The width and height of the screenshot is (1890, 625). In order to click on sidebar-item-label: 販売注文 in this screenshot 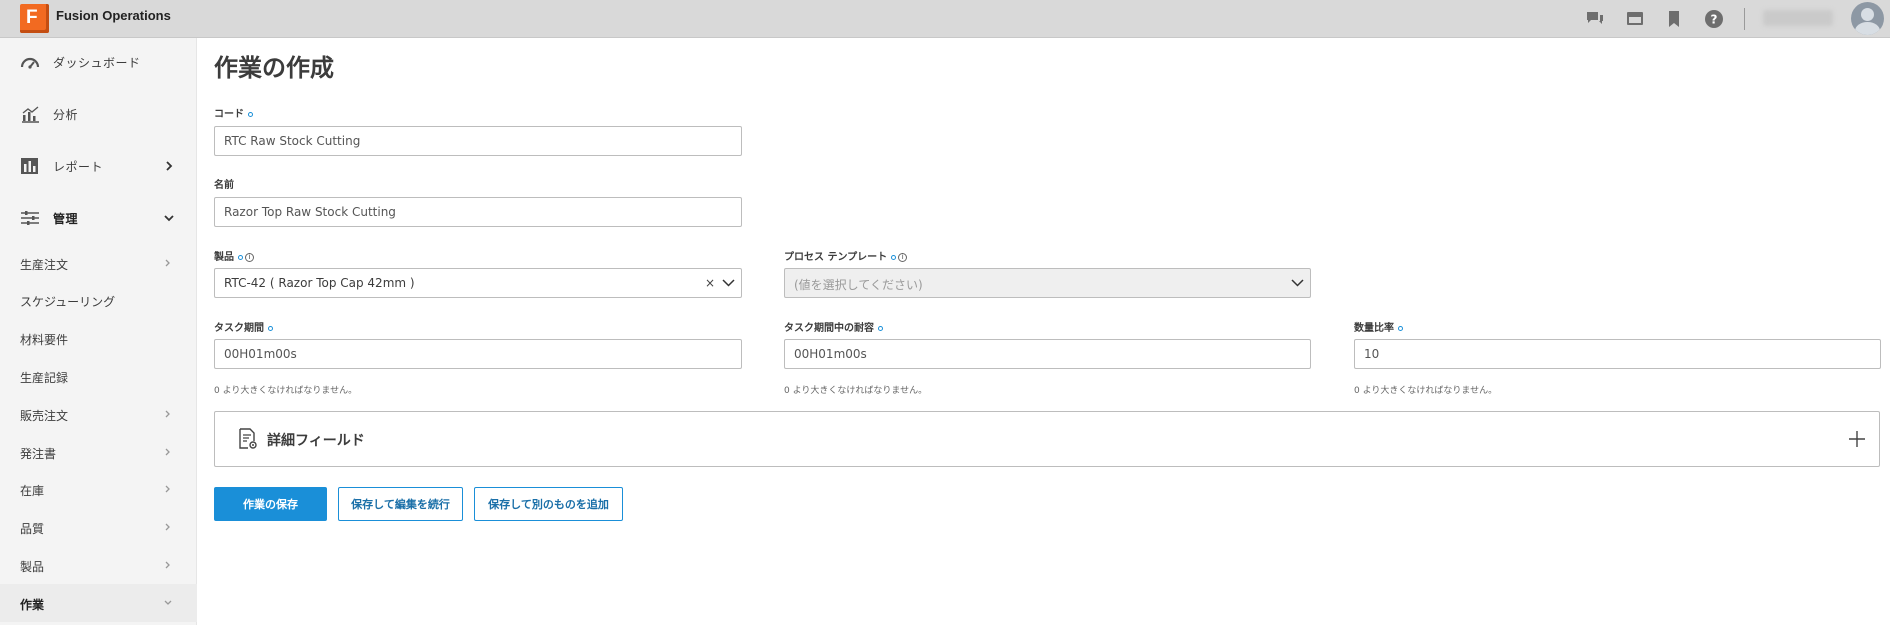, I will do `click(44, 416)`.